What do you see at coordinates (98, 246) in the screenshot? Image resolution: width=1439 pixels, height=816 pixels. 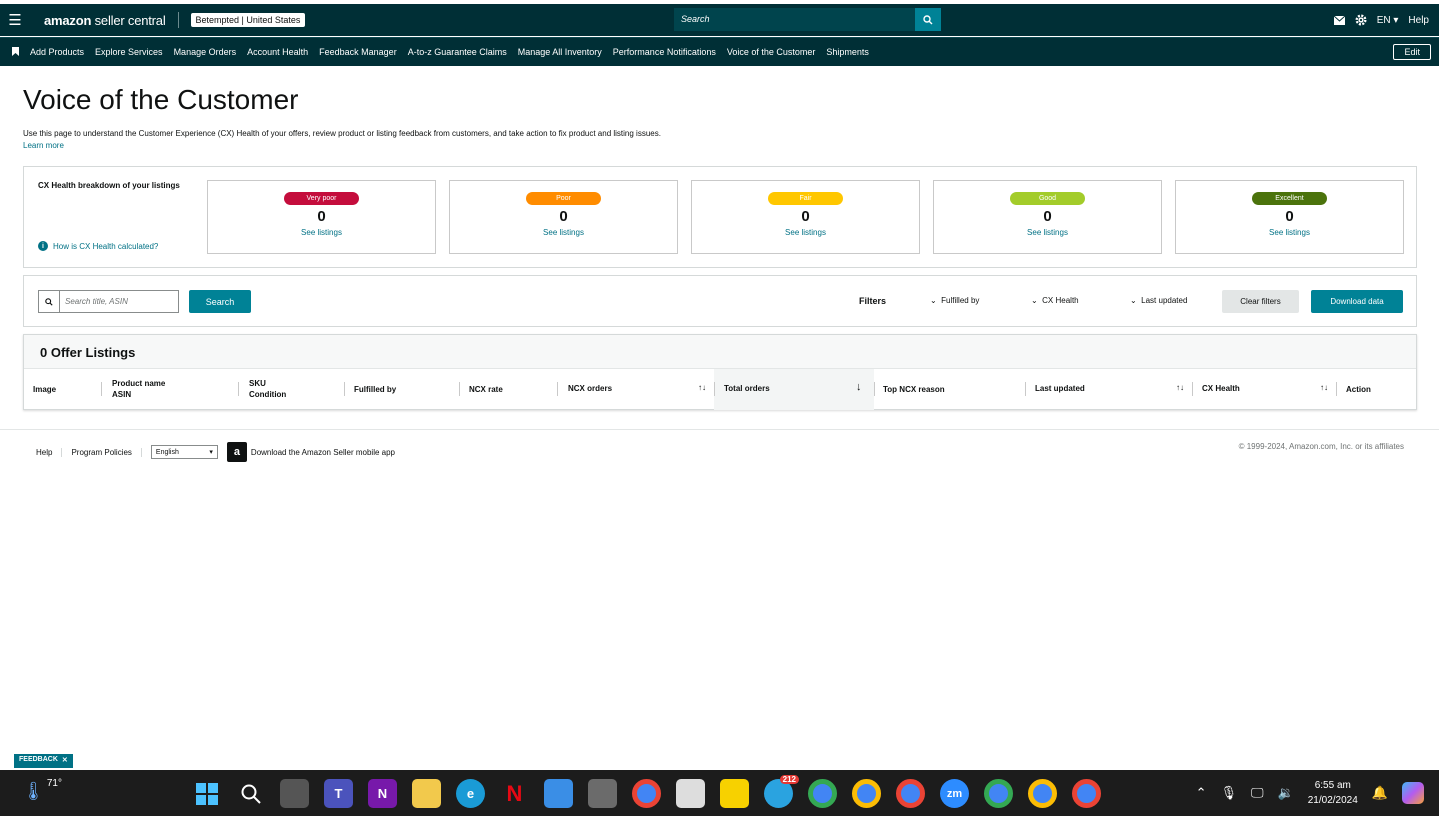 I see `cx-health-how-link: i How is CX Health calculated?` at bounding box center [98, 246].